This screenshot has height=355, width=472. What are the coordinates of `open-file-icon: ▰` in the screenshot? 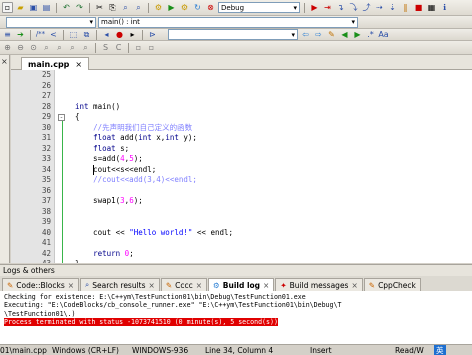 It's located at (20, 7).